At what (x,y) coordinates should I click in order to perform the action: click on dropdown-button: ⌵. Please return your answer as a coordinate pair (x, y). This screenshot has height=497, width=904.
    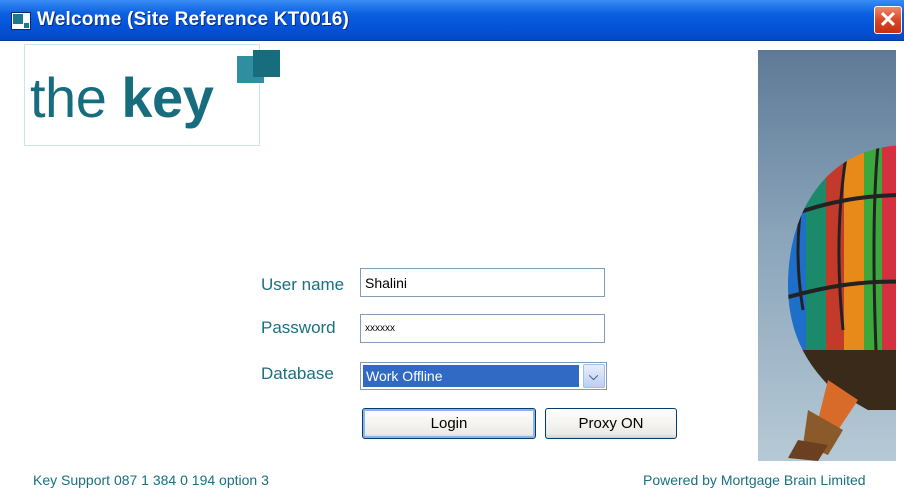
    Looking at the image, I should click on (594, 376).